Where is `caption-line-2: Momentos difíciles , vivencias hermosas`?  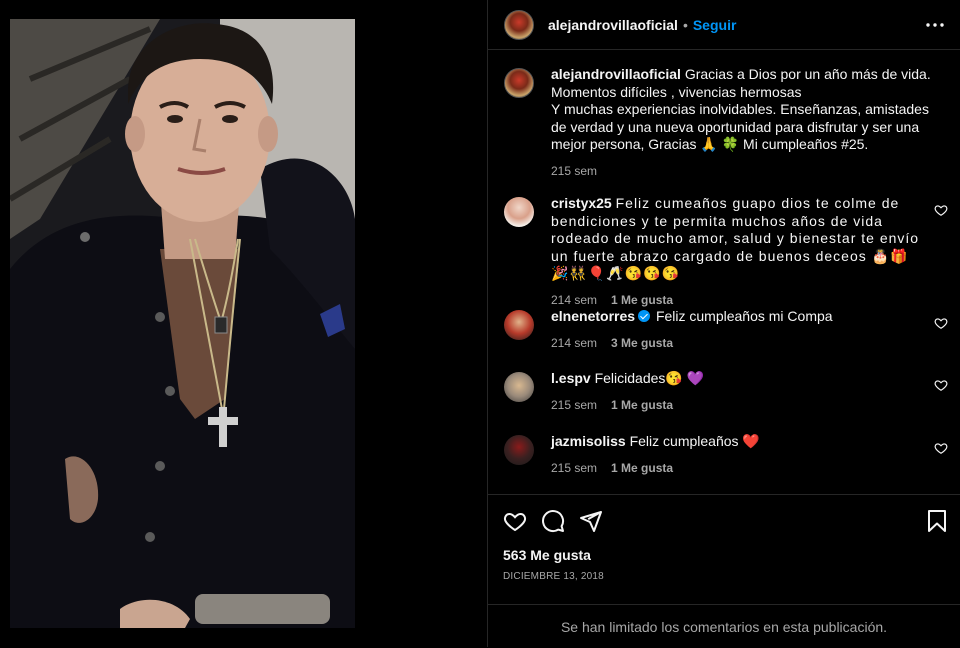 caption-line-2: Momentos difíciles , vivencias hermosas is located at coordinates (676, 91).